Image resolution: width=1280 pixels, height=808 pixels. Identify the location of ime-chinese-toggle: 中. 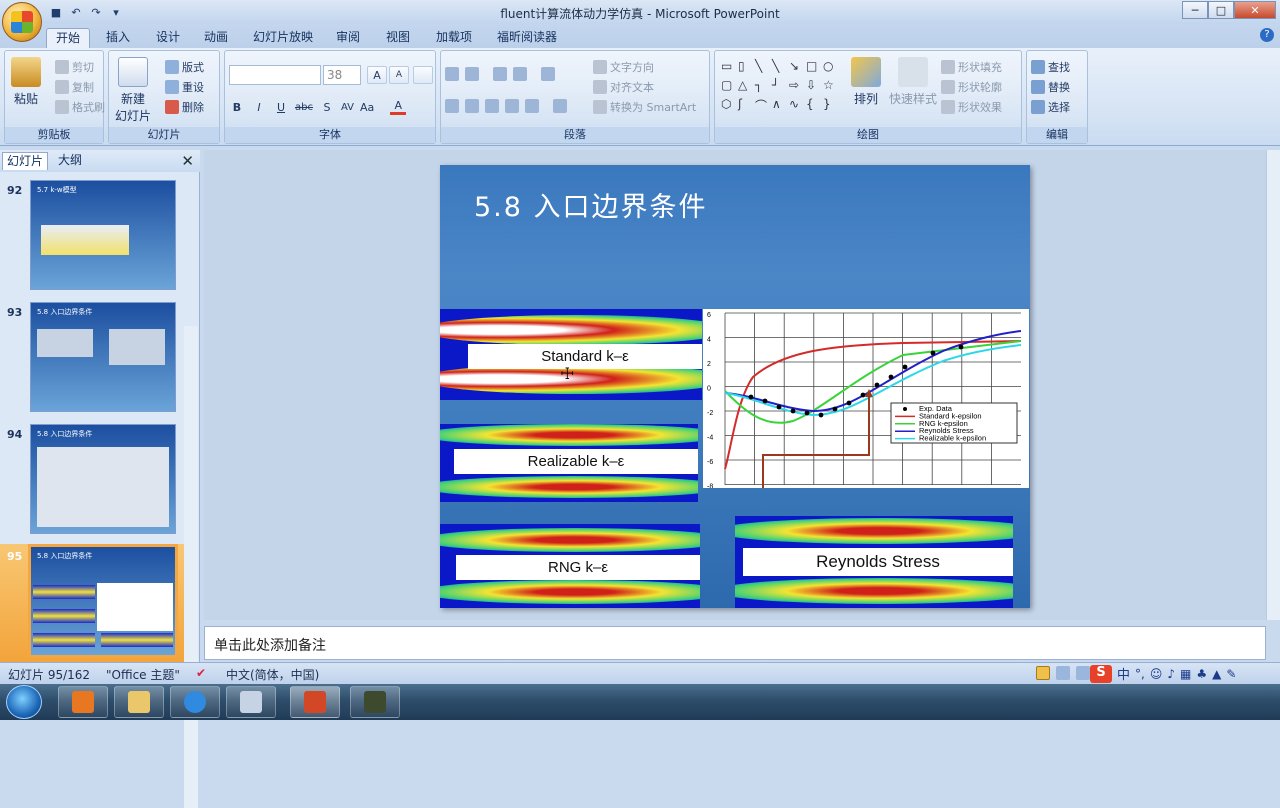
(1123, 673).